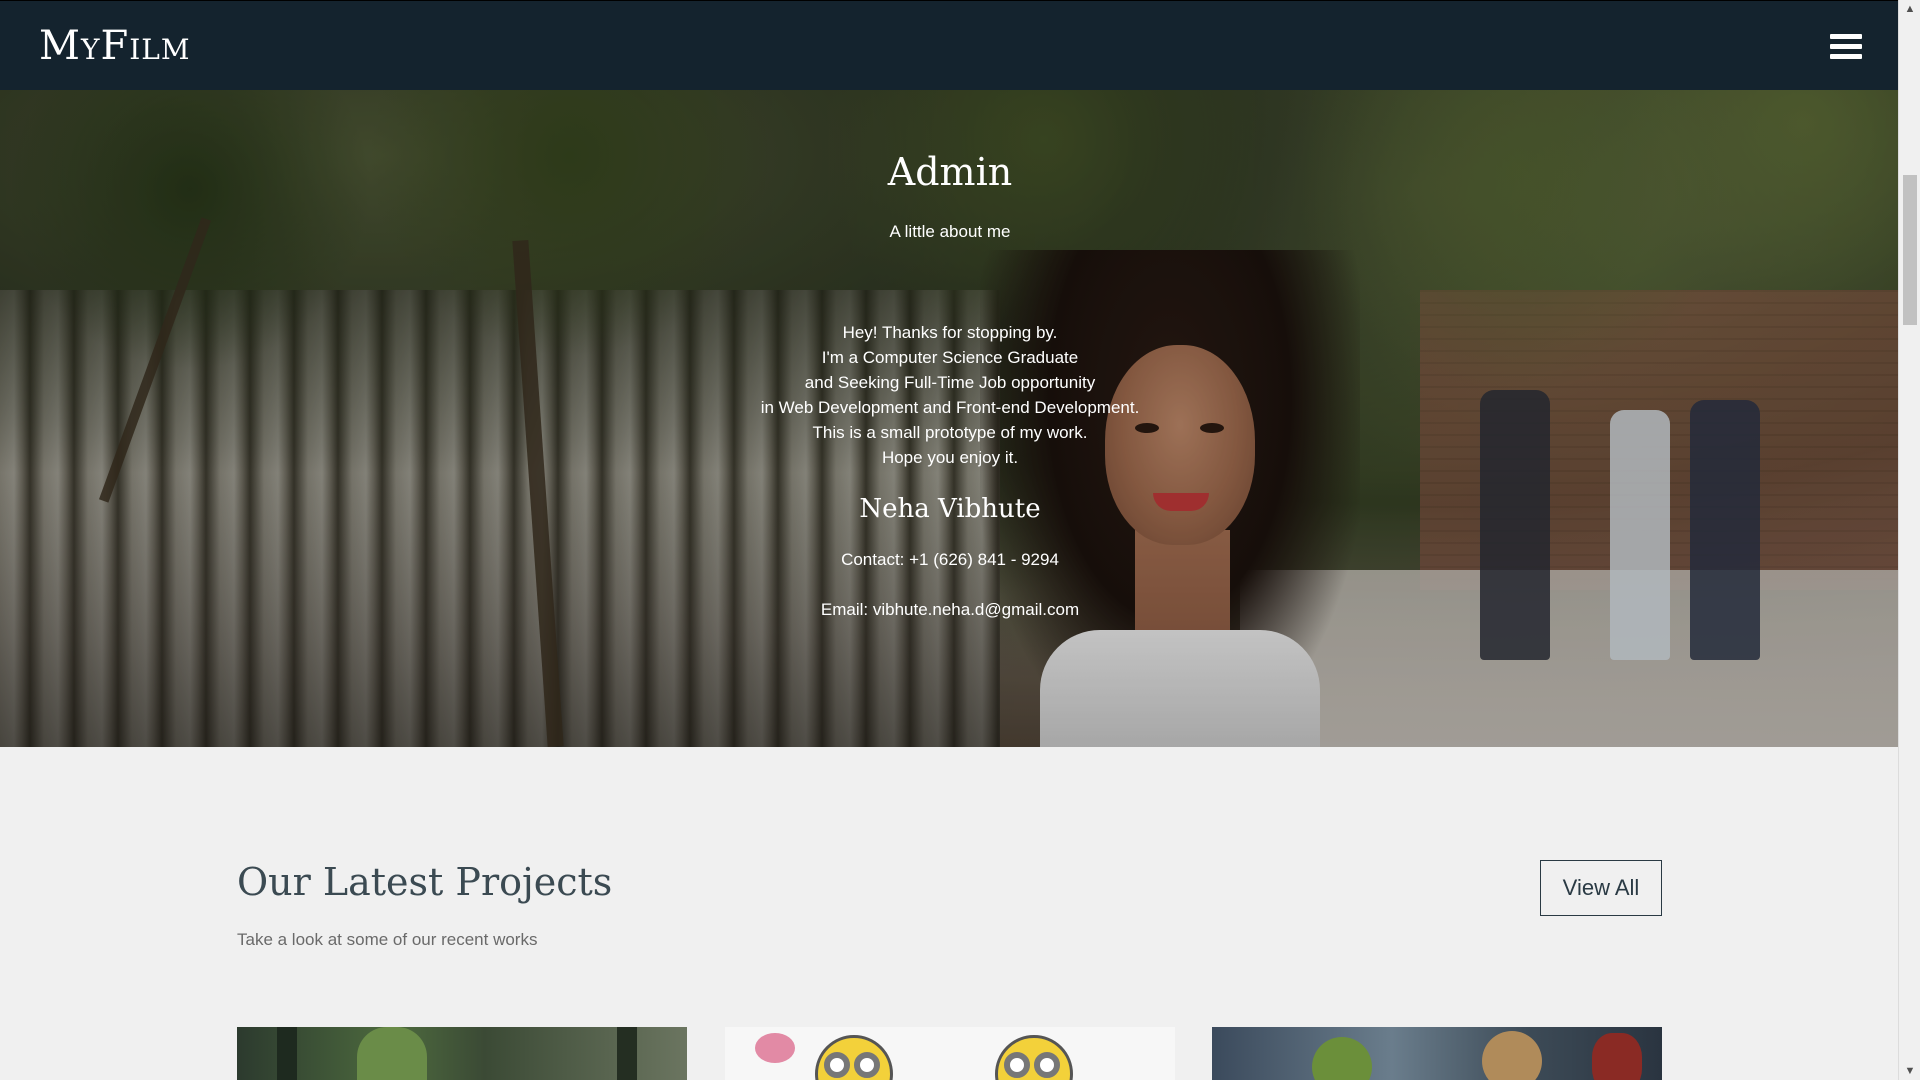  Describe the element at coordinates (1909, 540) in the screenshot. I see `vertical-scrollbar: ▲ ▼` at that location.